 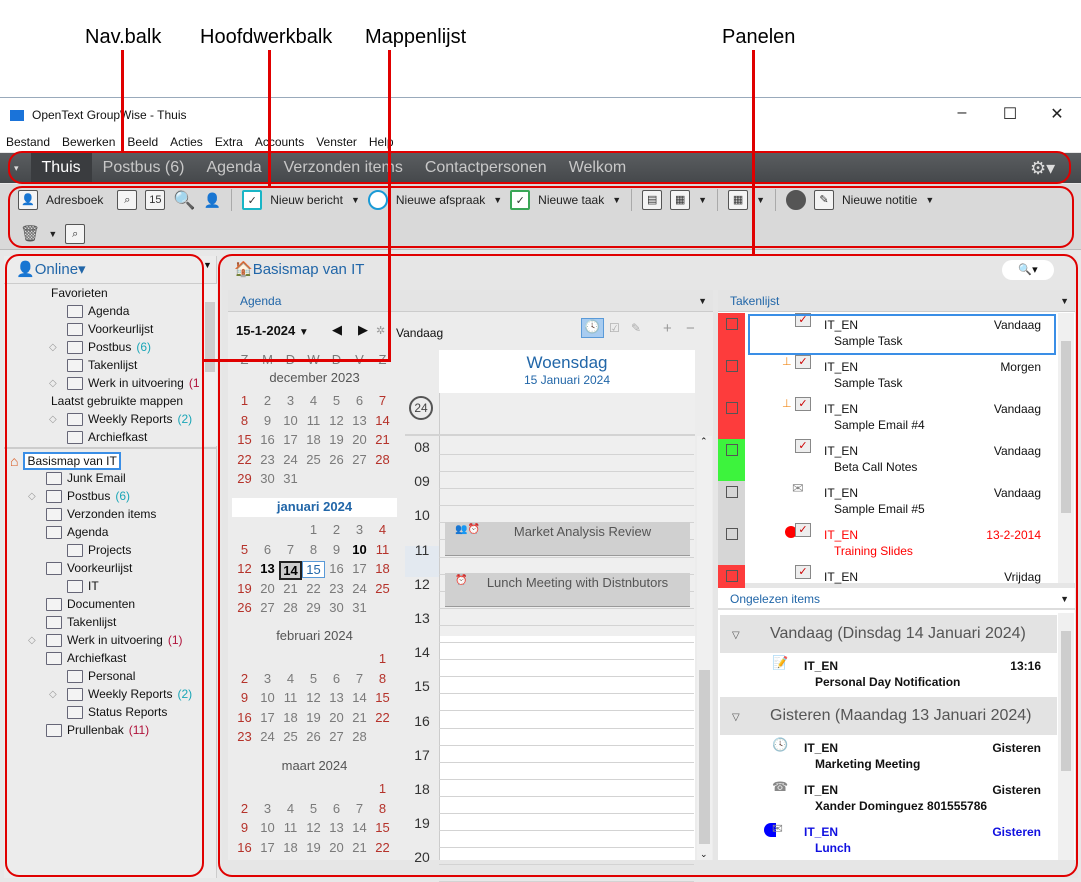 What do you see at coordinates (1010, 114) in the screenshot?
I see `maximize-button: ☐` at bounding box center [1010, 114].